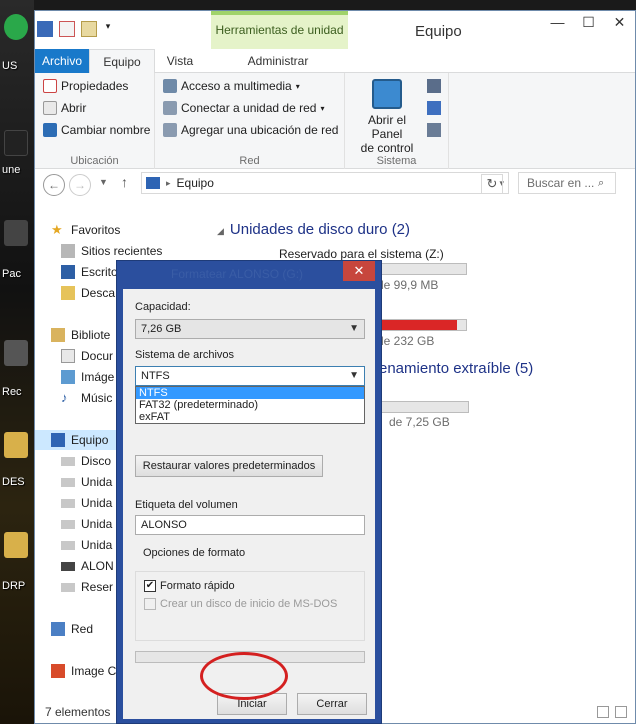 Image resolution: width=636 pixels, height=724 pixels. I want to click on hard-drives-heading: ◢ Unidades de disco duro (2), so click(313, 229).